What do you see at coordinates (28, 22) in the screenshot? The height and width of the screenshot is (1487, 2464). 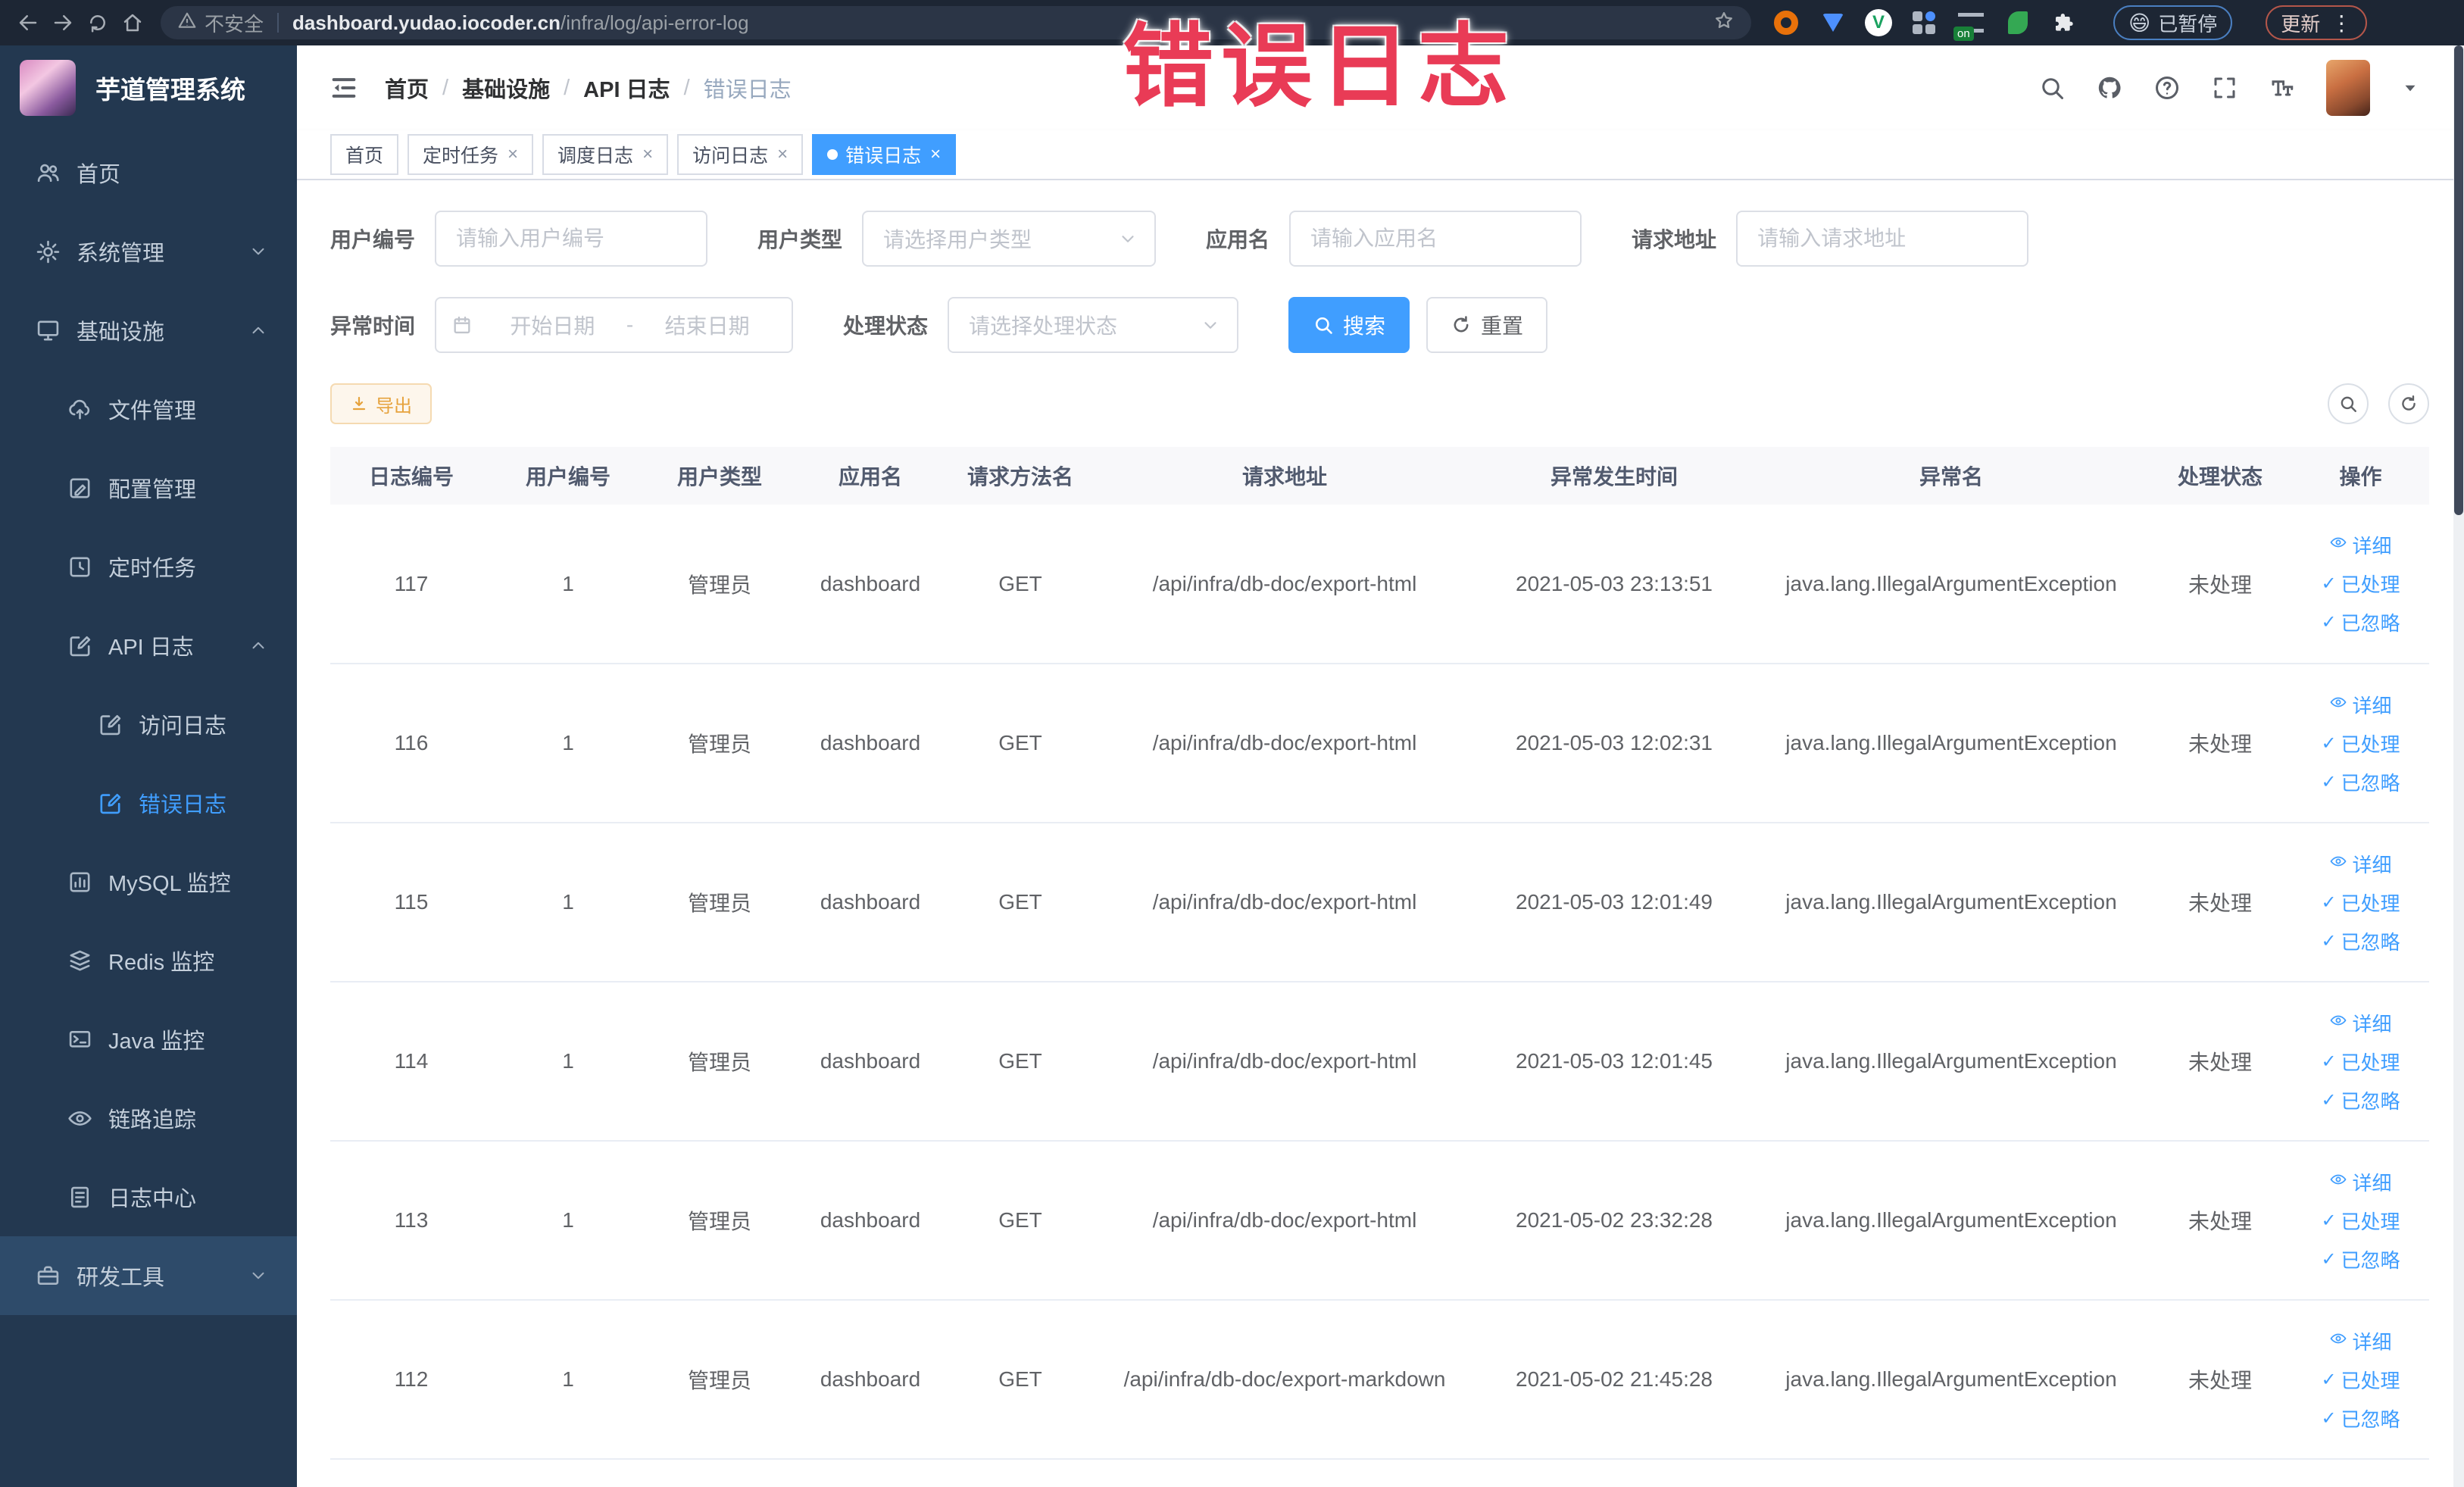 I see `browser-back-icon` at bounding box center [28, 22].